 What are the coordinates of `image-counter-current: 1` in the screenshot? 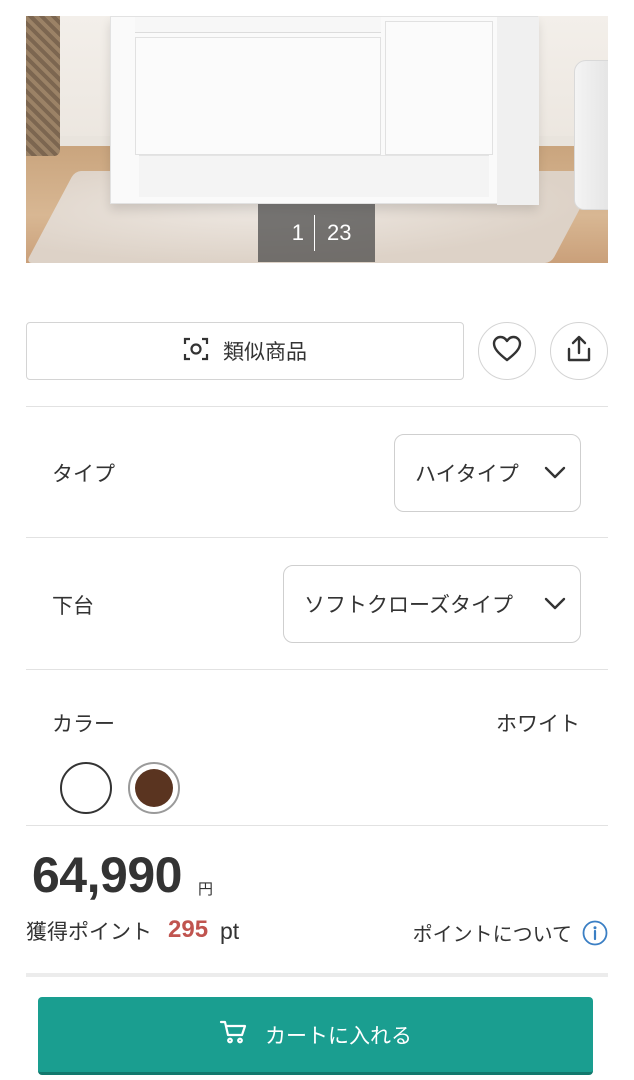 It's located at (297, 232).